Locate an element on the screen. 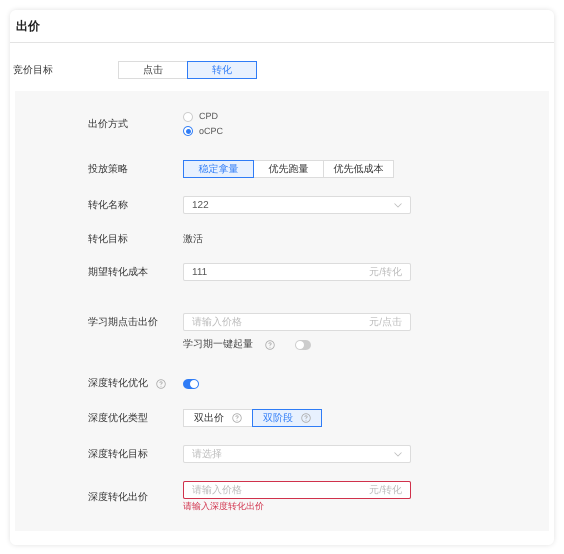 The image size is (564, 554). field-label: 深度优化类型 is located at coordinates (118, 419).